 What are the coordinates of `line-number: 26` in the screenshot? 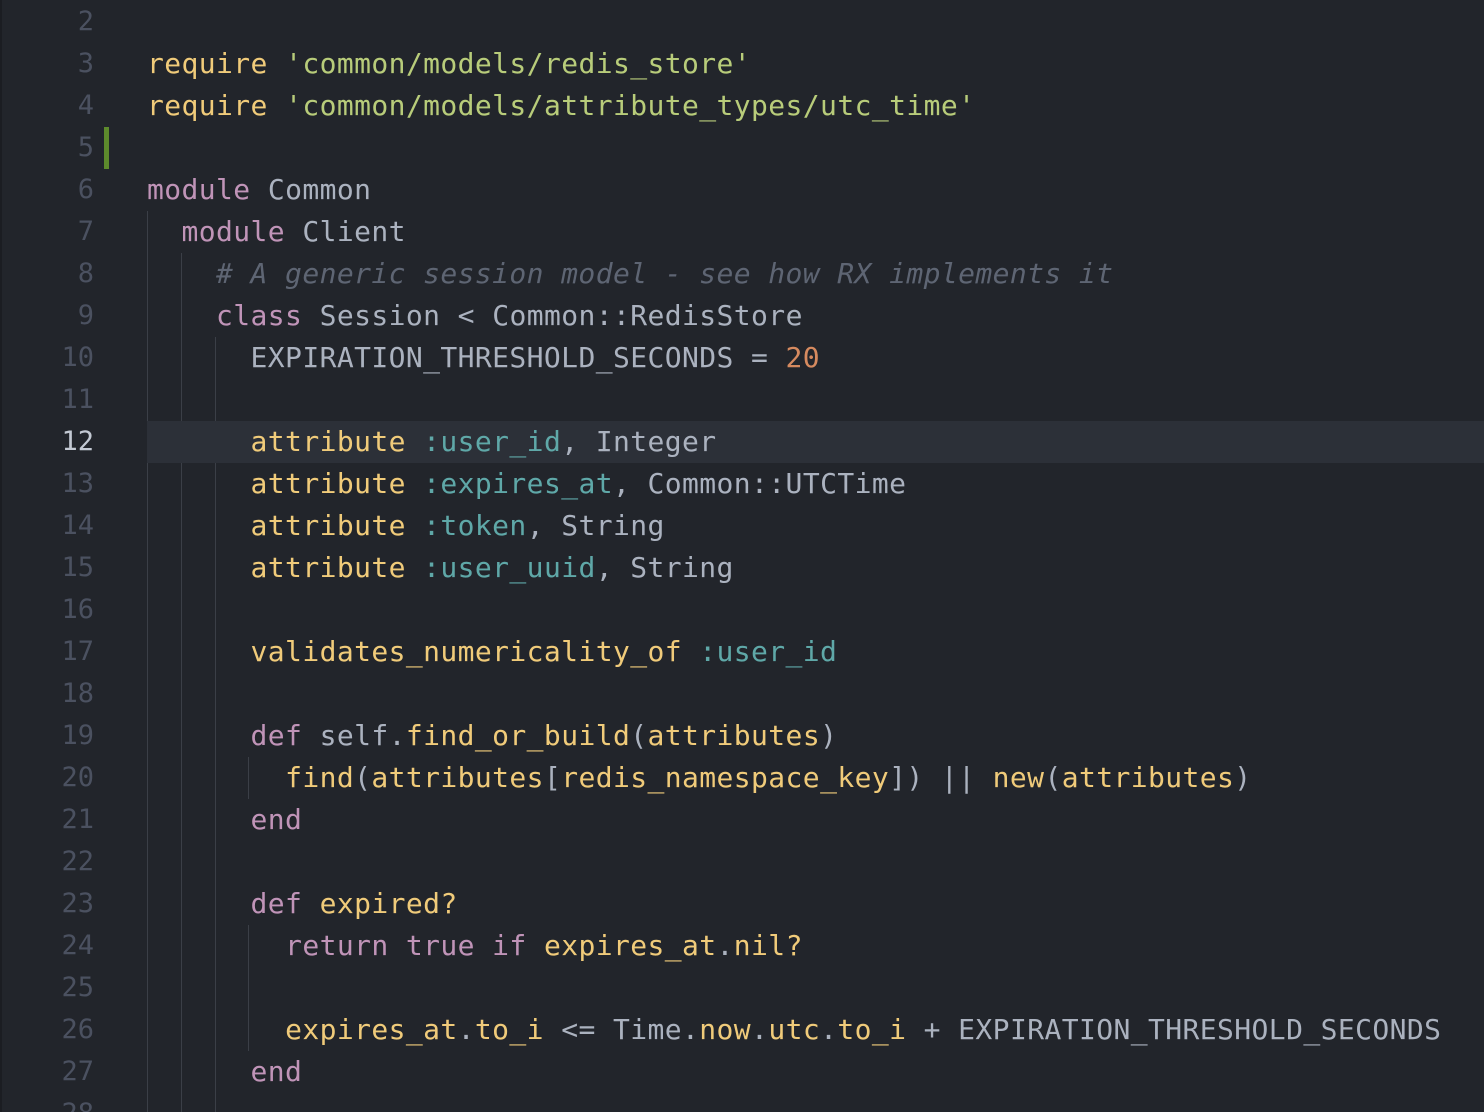 It's located at (62, 1030).